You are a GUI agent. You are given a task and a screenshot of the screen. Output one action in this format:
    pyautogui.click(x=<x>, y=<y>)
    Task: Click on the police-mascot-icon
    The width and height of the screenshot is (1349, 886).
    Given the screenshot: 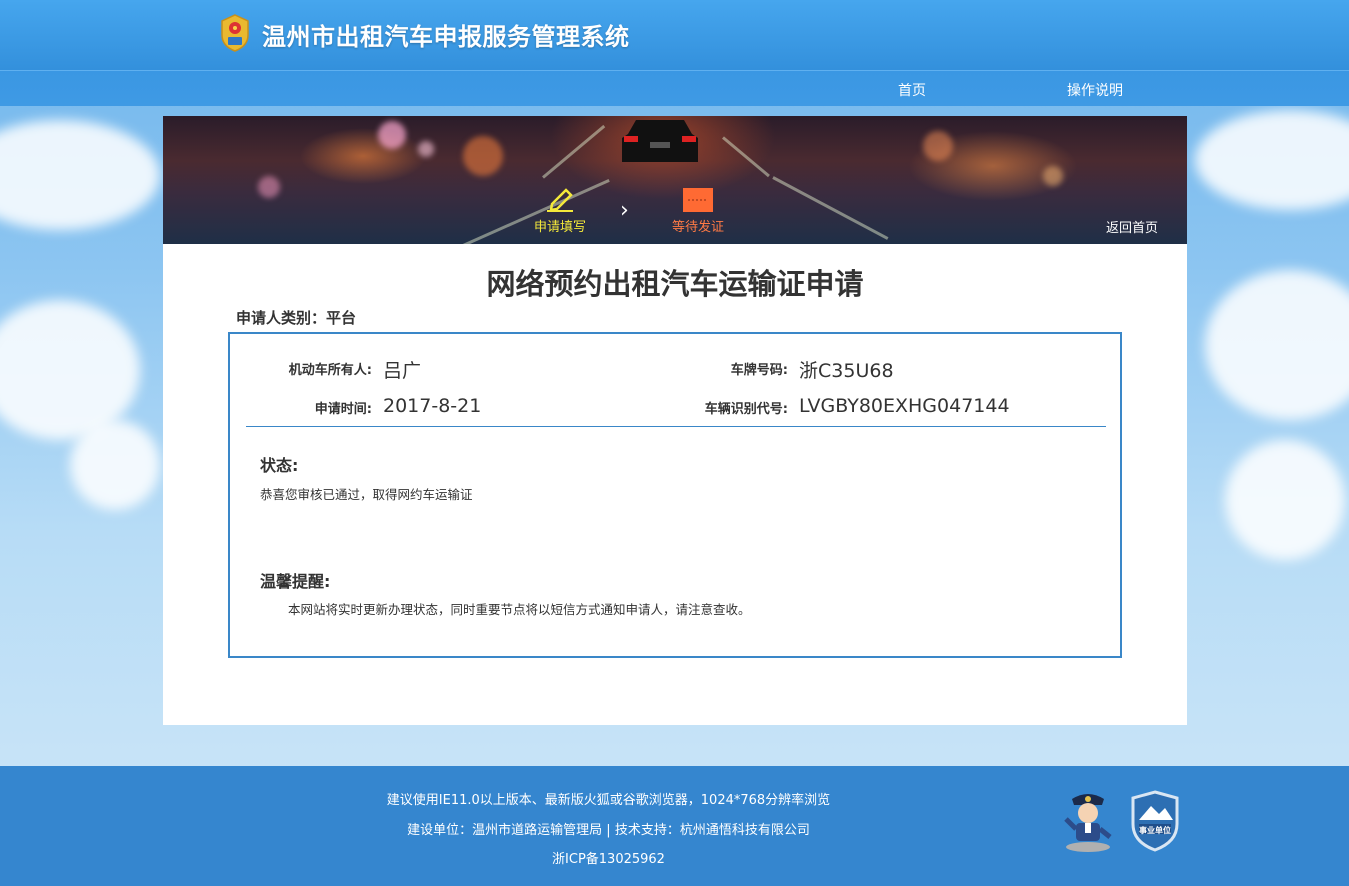 What is the action you would take?
    pyautogui.click(x=1088, y=821)
    